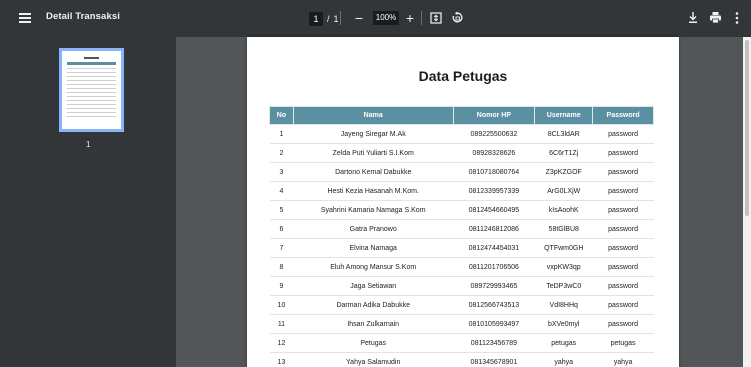  I want to click on cell-nomor-hp: 089729993465, so click(494, 286).